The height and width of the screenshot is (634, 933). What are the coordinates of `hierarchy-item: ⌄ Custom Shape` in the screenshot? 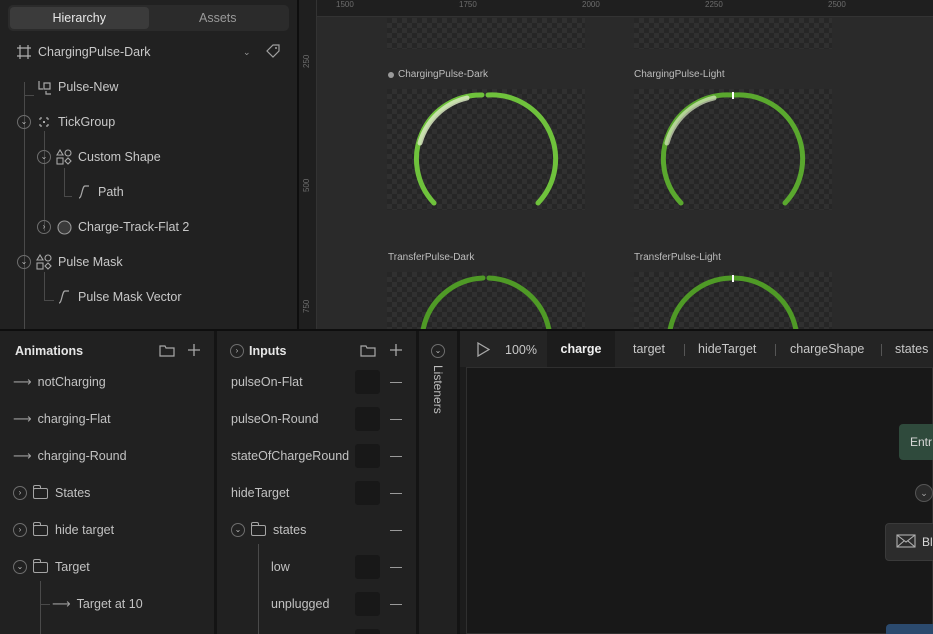 It's located at (99, 157).